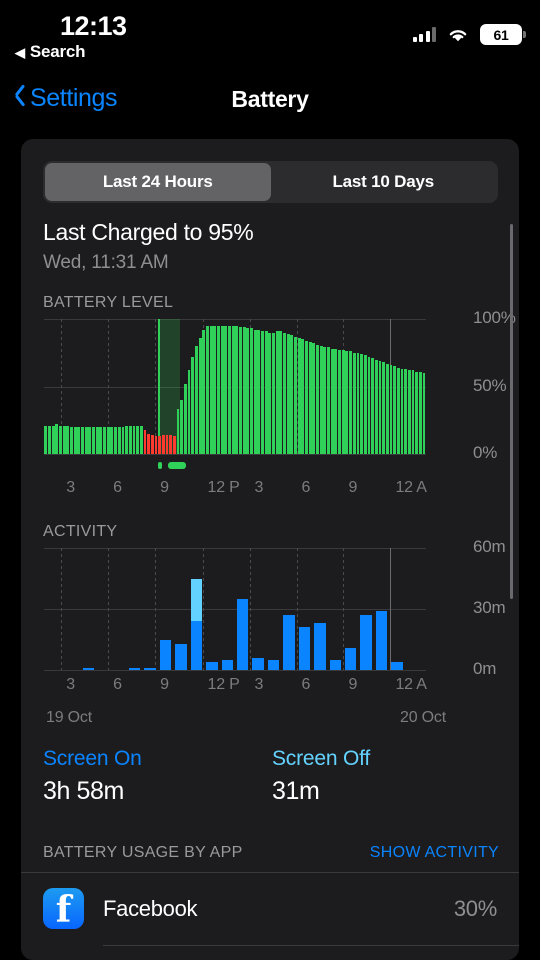  I want to click on range-segmented-control: Last 24 Hours Last 10 Days, so click(270, 182).